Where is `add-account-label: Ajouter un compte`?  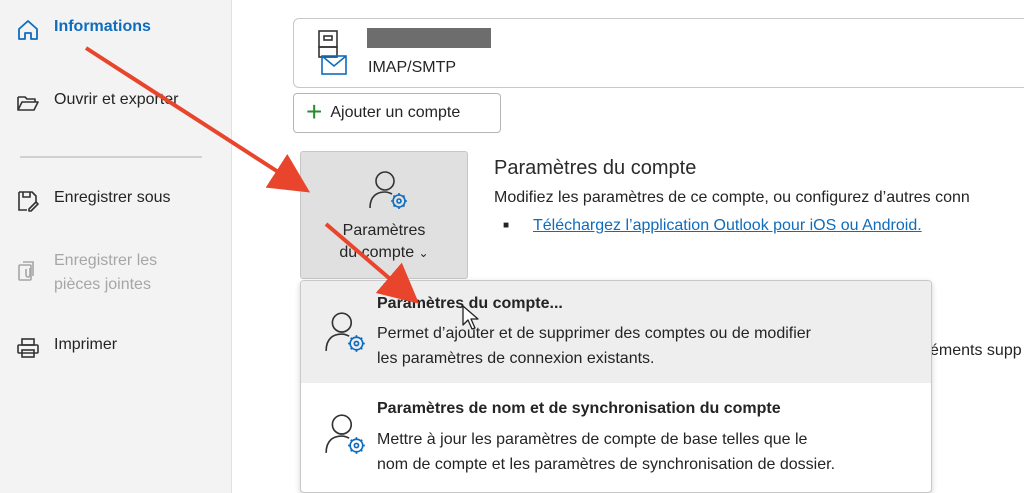
add-account-label: Ajouter un compte is located at coordinates (395, 112).